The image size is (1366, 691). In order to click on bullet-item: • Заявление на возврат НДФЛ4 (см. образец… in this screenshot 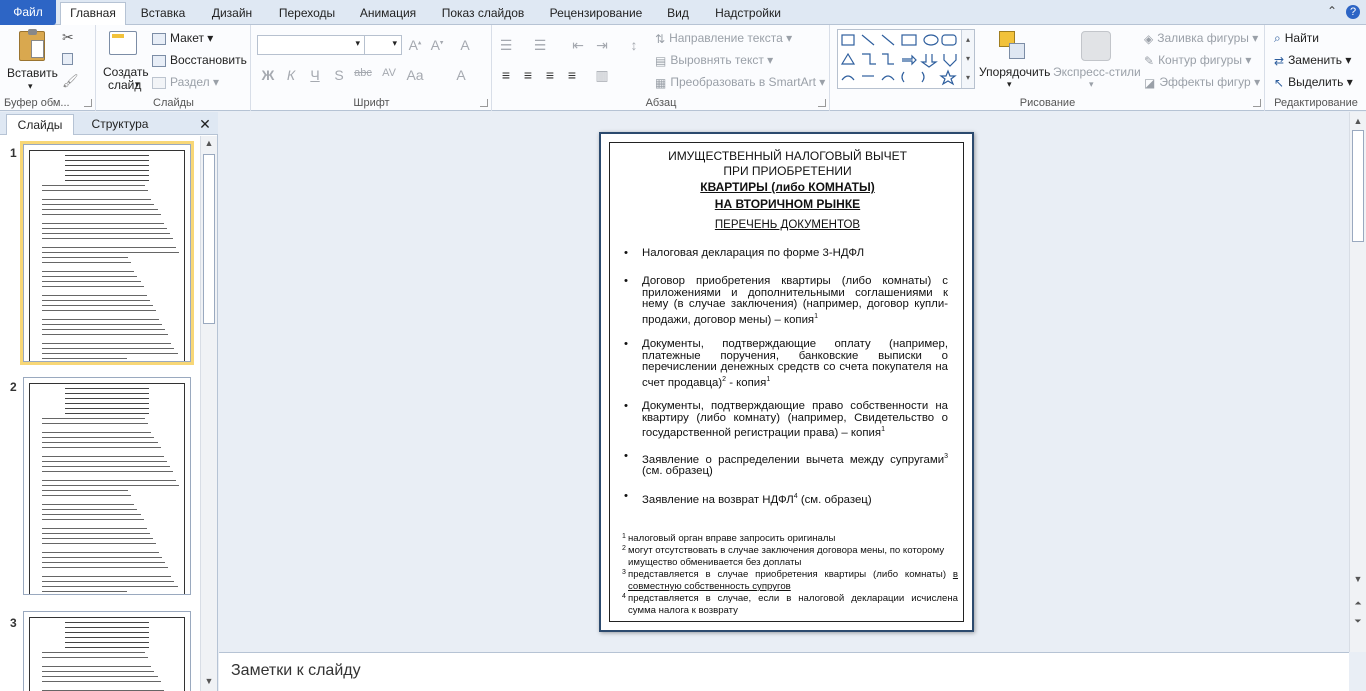, I will do `click(786, 498)`.